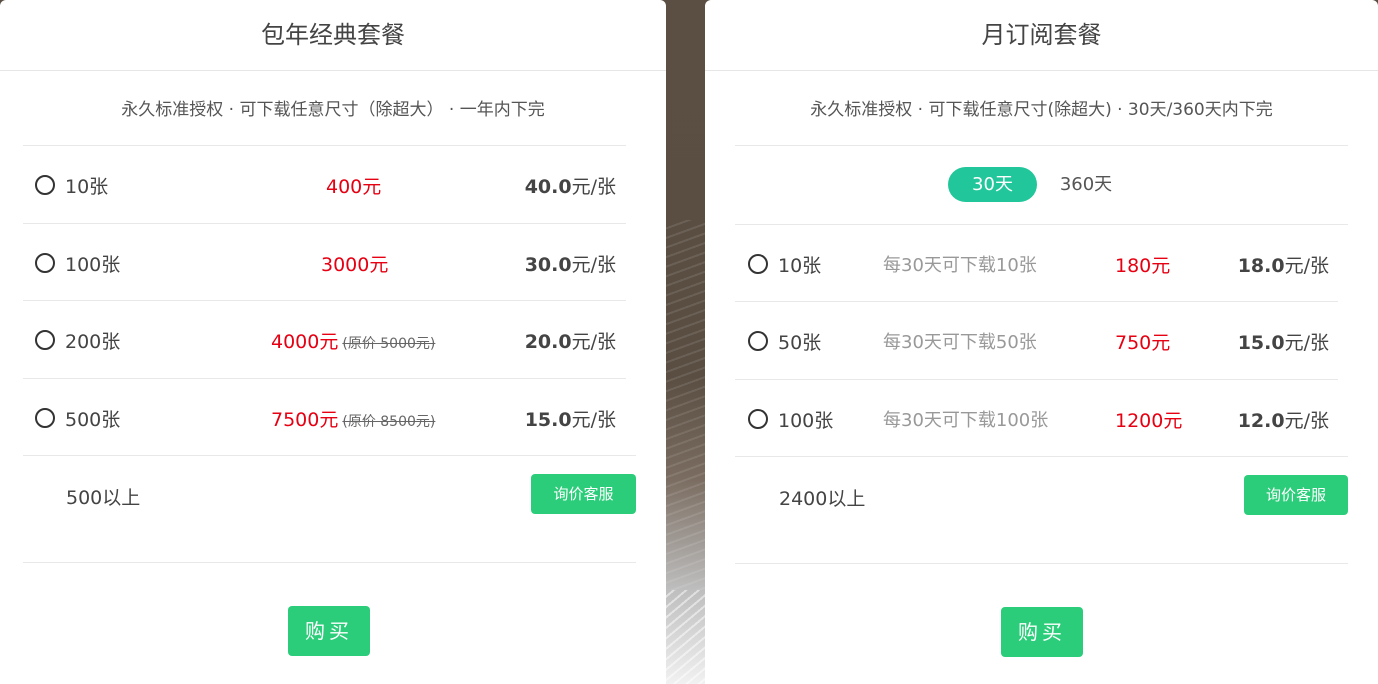 This screenshot has width=1378, height=684. What do you see at coordinates (685, 342) in the screenshot?
I see `background-image` at bounding box center [685, 342].